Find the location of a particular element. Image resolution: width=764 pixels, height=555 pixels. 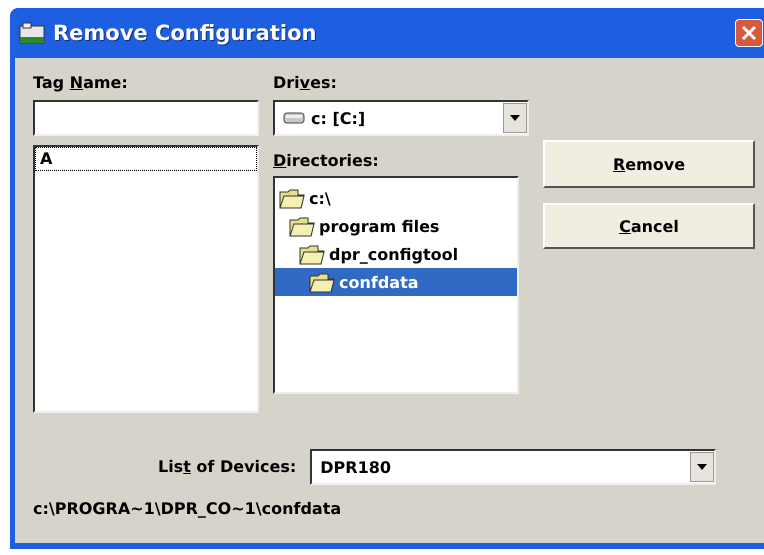

devices-label: List of Devices: is located at coordinates (227, 467).